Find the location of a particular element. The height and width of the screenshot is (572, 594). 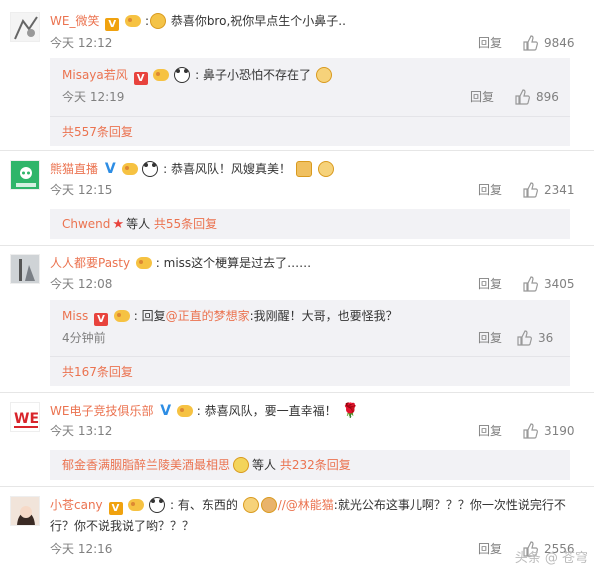

more-replies-link: 共167条回复 is located at coordinates (310, 371).